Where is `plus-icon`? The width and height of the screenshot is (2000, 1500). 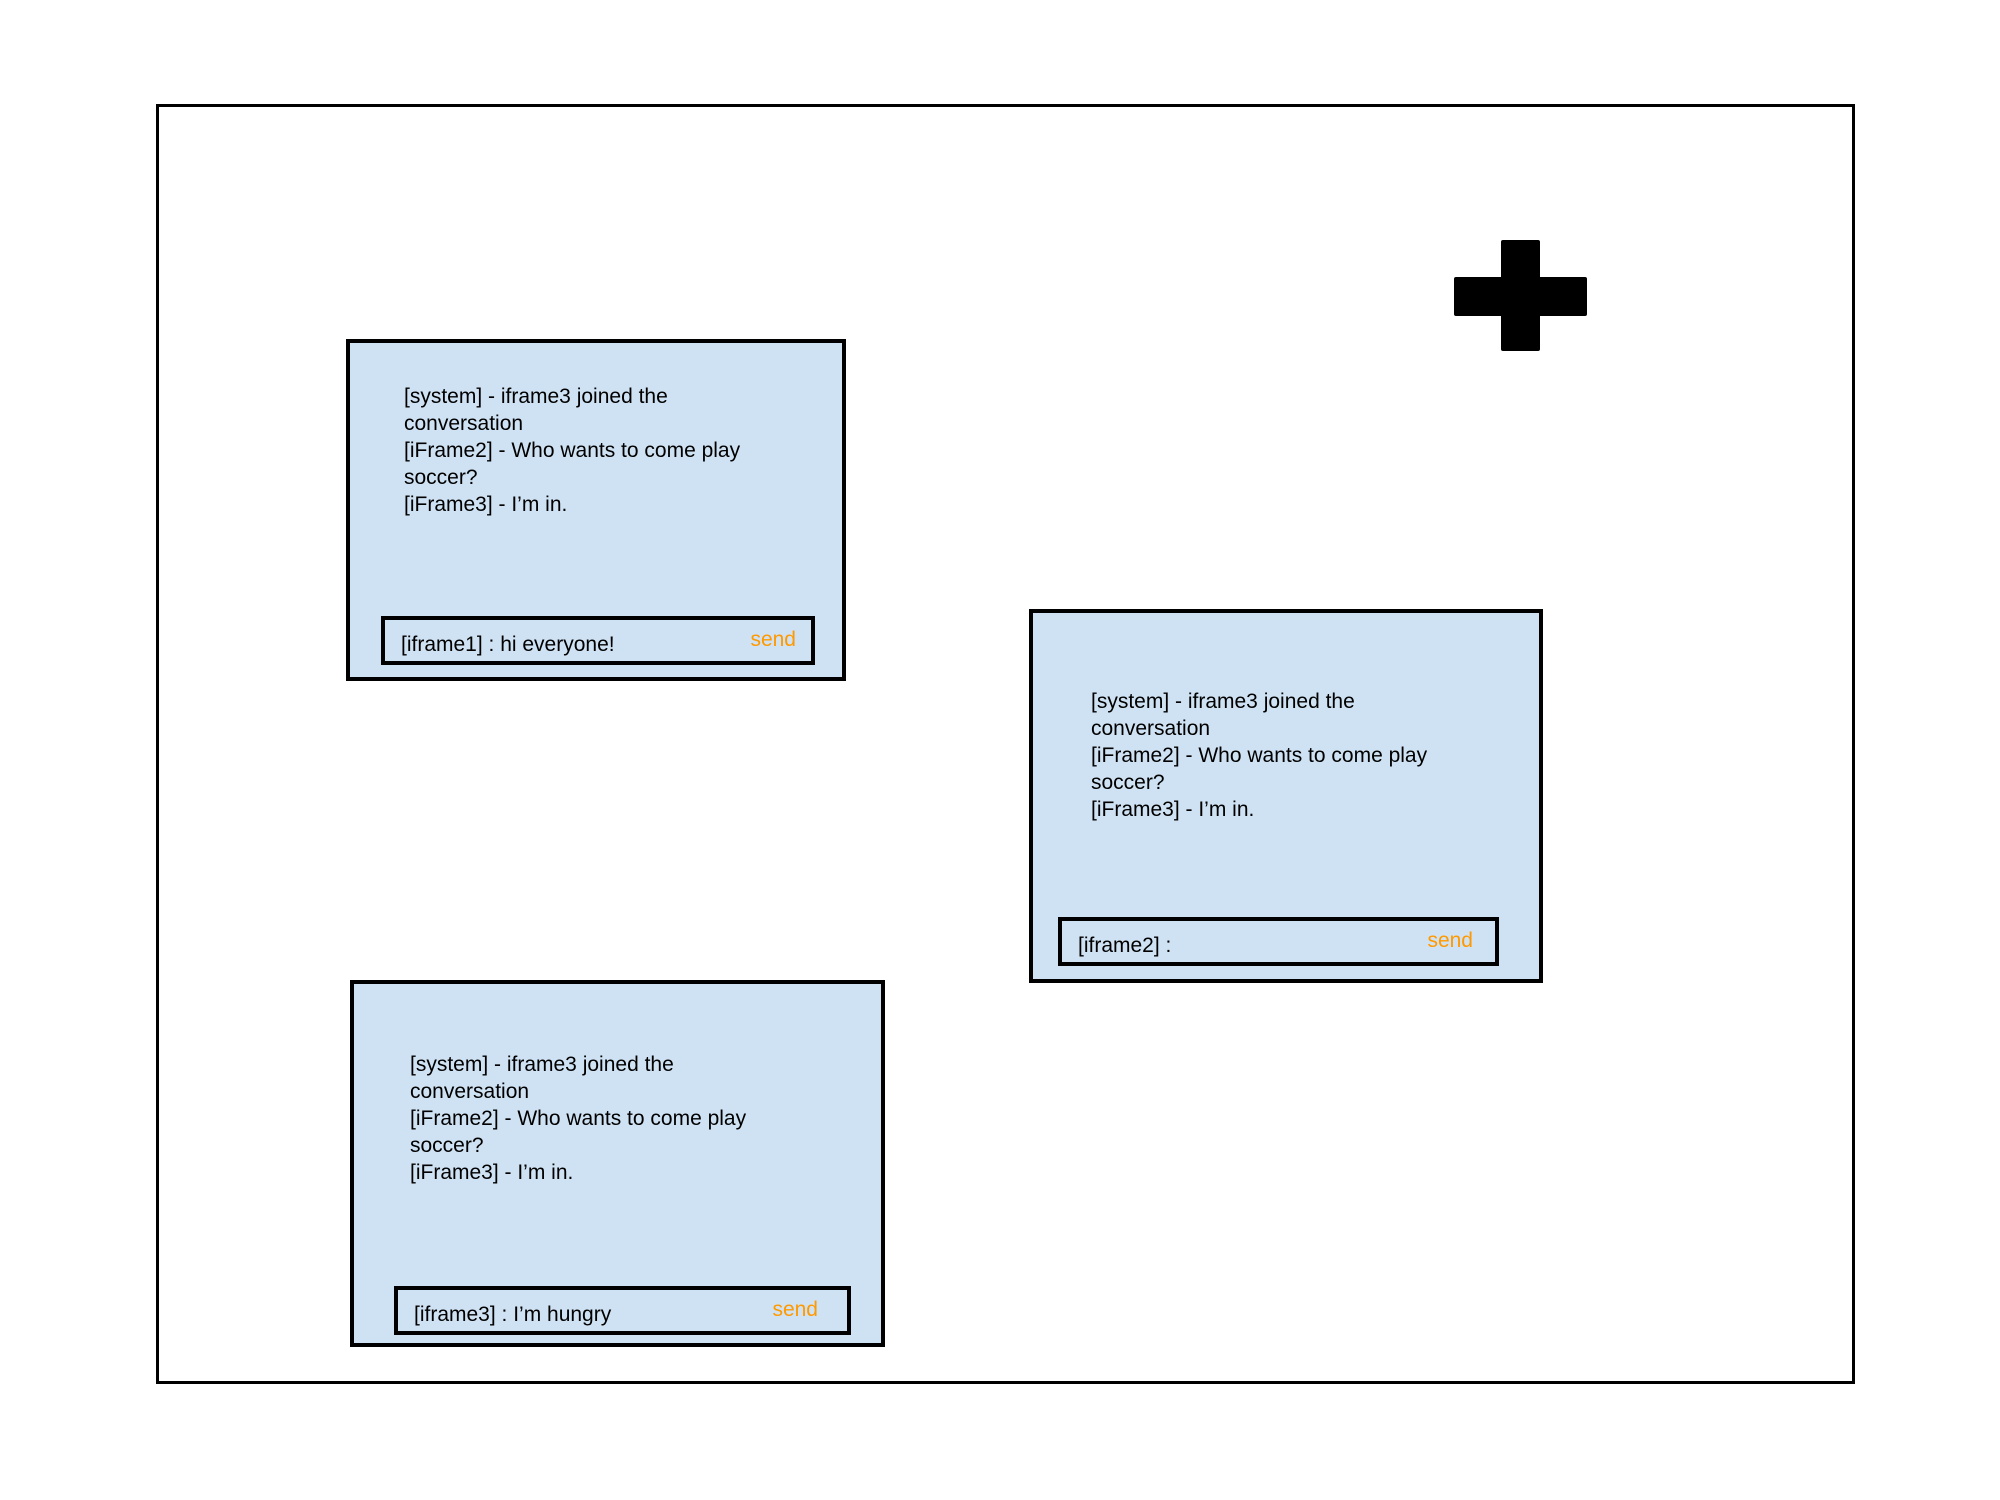
plus-icon is located at coordinates (1520, 295).